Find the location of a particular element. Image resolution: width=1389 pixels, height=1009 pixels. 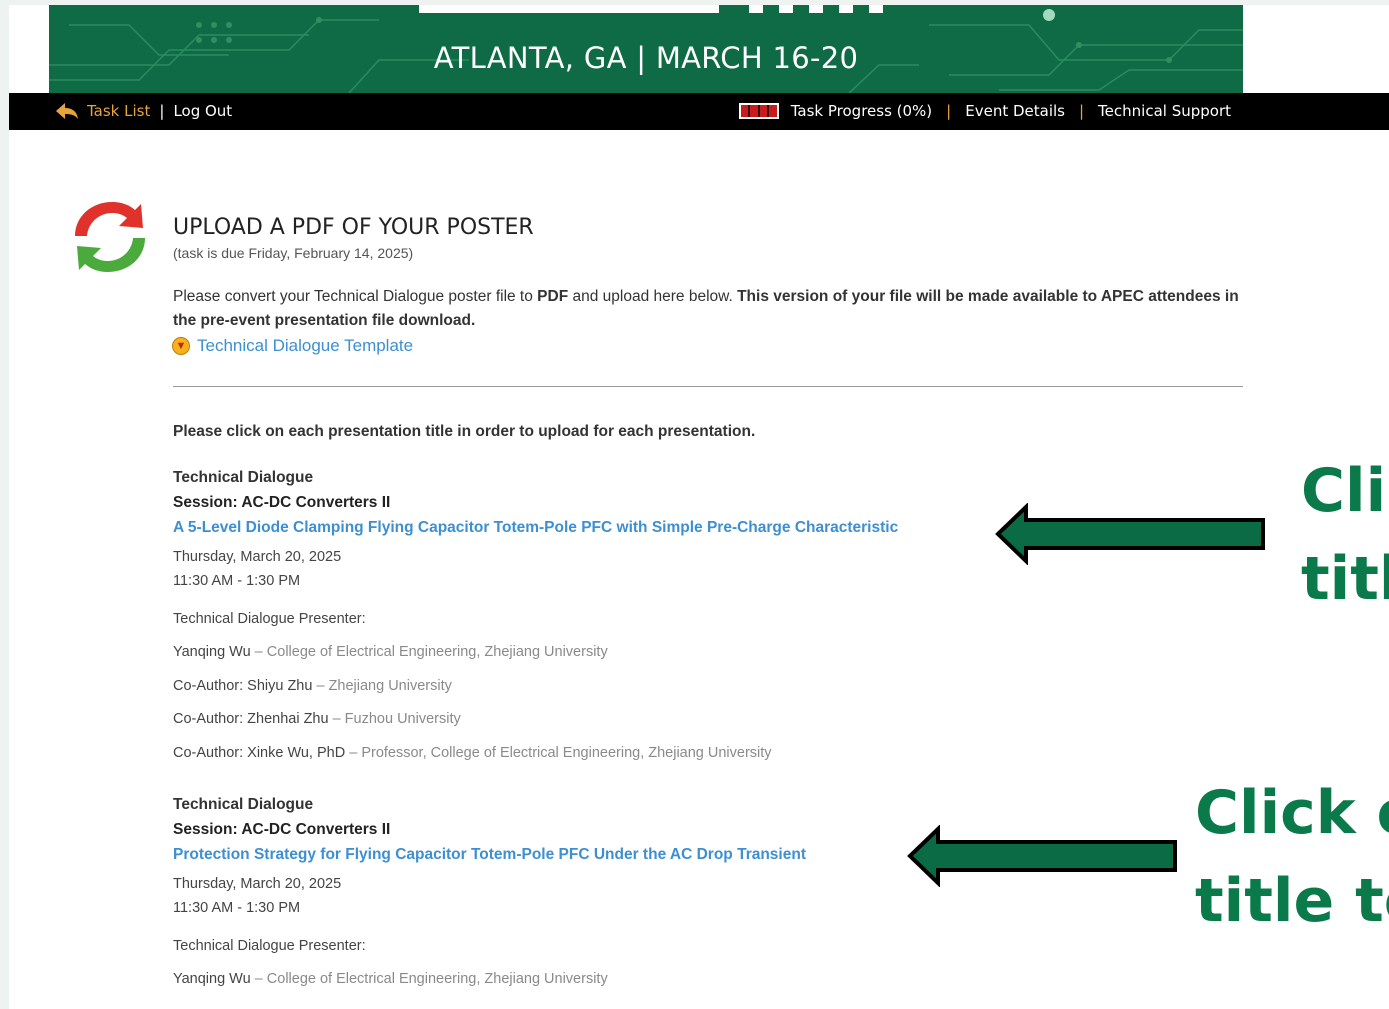

task-list-link: Task List is located at coordinates (118, 111).